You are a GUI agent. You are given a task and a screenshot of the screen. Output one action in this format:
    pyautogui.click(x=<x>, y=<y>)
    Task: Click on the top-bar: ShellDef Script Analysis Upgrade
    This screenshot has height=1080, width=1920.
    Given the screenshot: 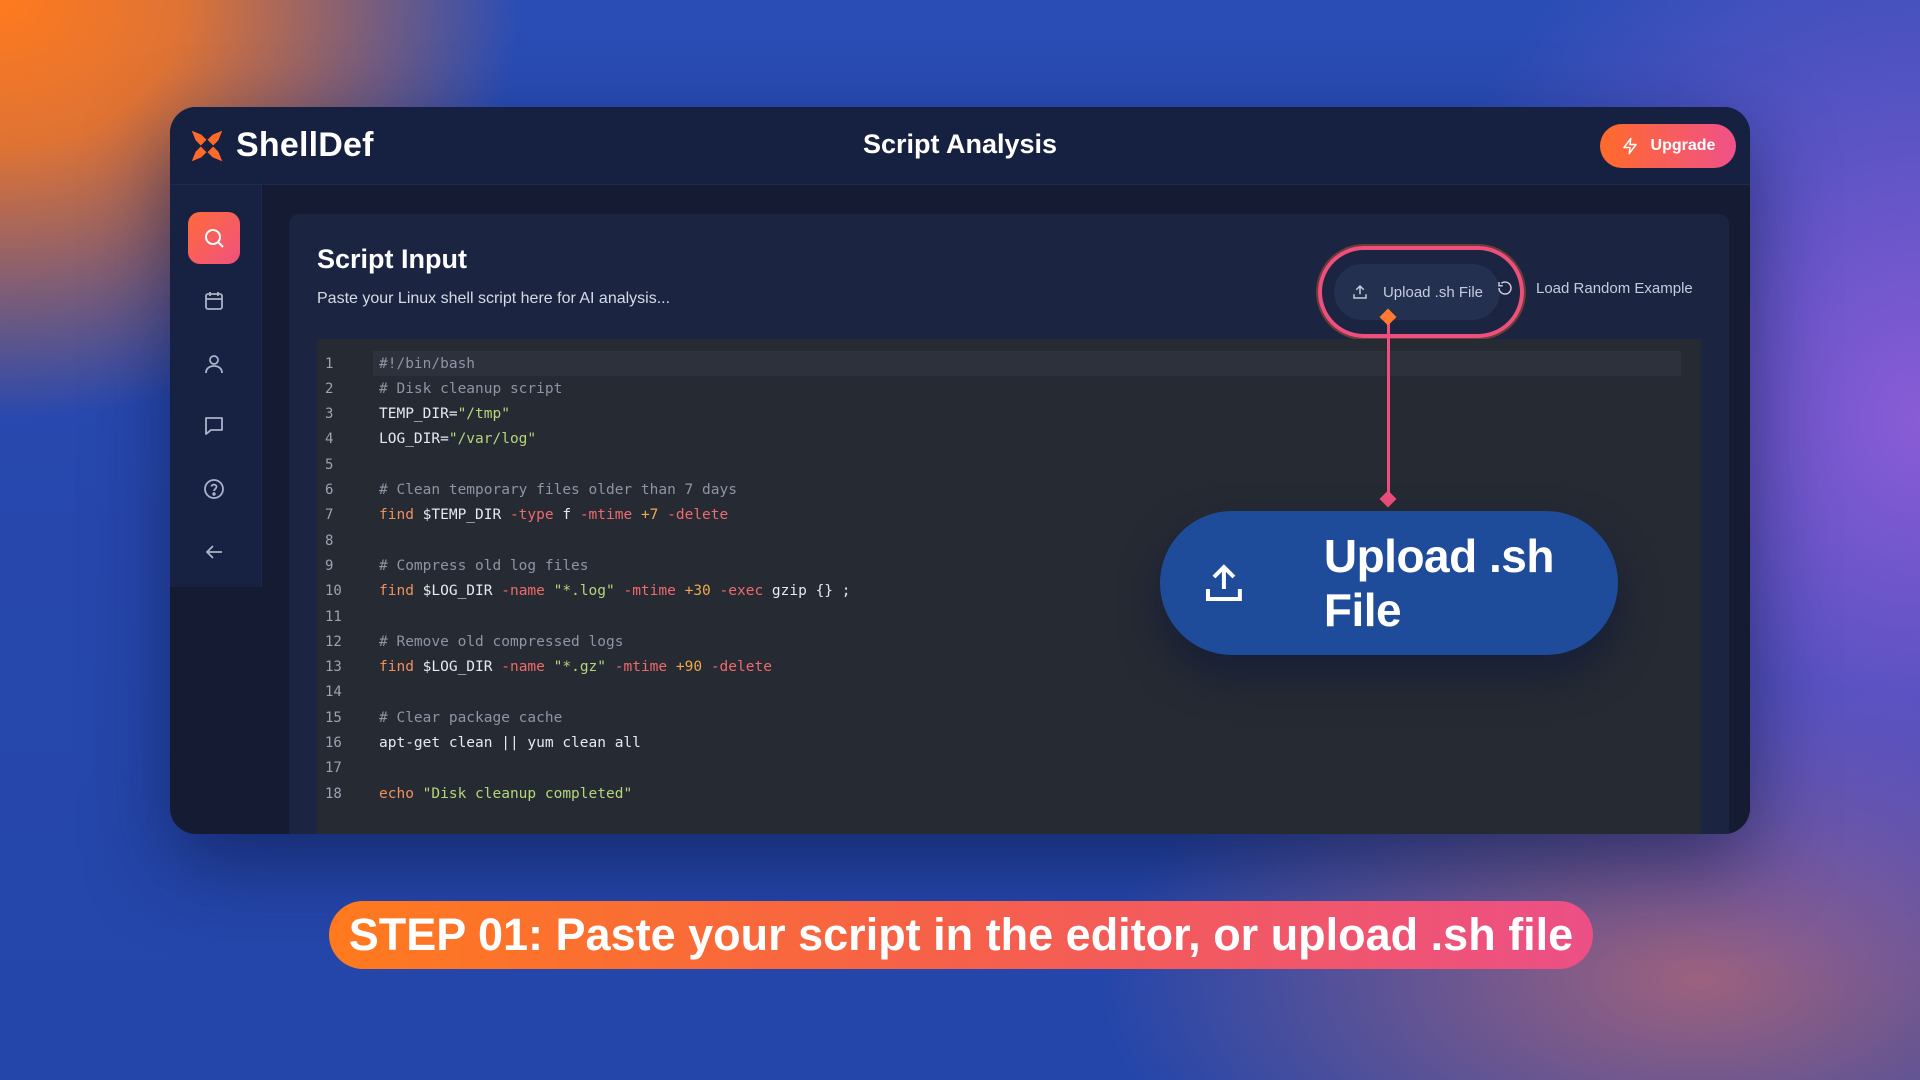 What is the action you would take?
    pyautogui.click(x=960, y=146)
    